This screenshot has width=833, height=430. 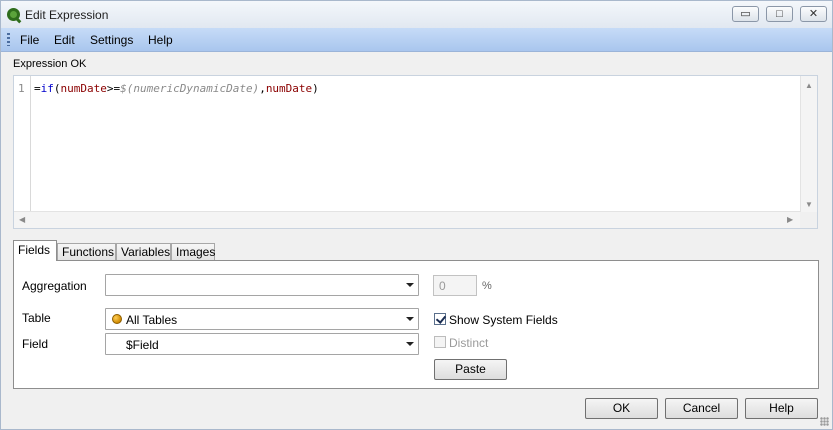 What do you see at coordinates (190, 88) in the screenshot?
I see `code-token-variable: $(numericDynamicDate)` at bounding box center [190, 88].